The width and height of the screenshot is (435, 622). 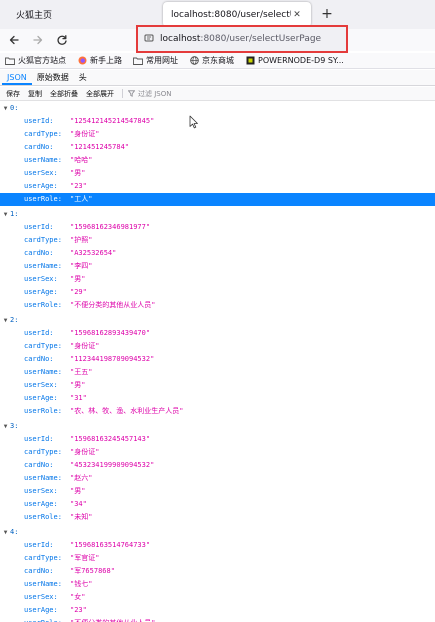 What do you see at coordinates (78, 385) in the screenshot?
I see `json-value: "男"` at bounding box center [78, 385].